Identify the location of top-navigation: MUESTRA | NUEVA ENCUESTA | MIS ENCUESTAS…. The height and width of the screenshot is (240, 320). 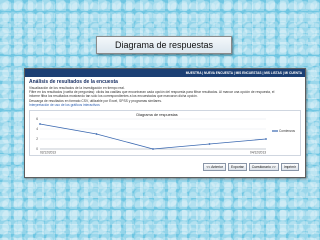
(165, 73).